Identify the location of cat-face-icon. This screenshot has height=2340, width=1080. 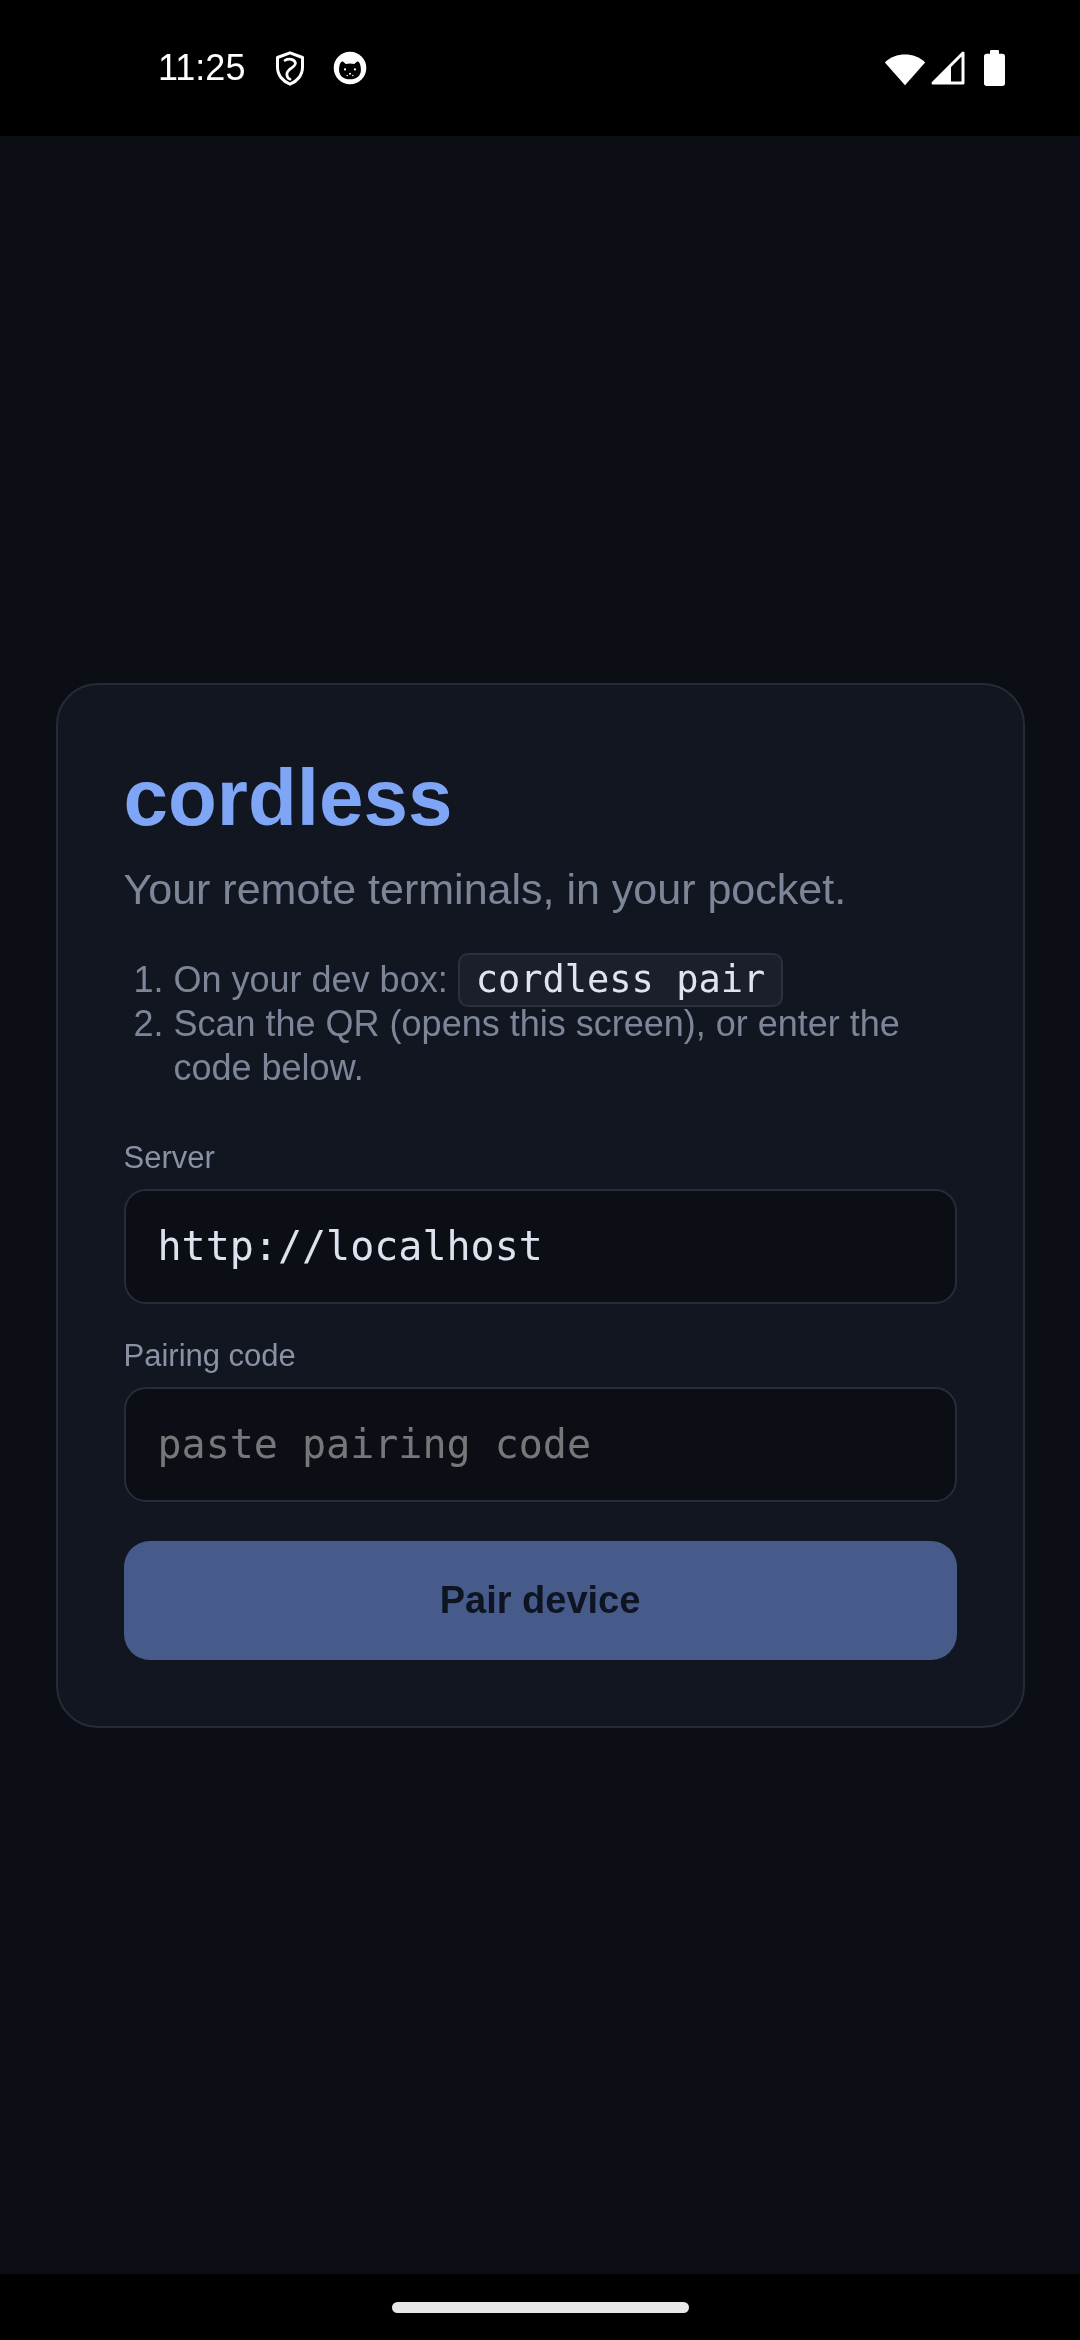
(350, 68).